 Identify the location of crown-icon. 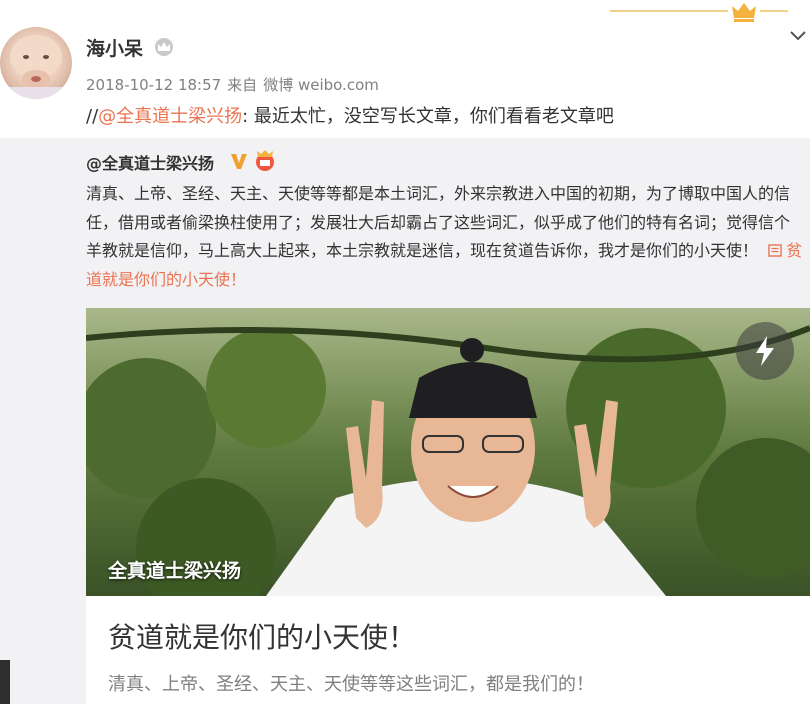
(699, 12).